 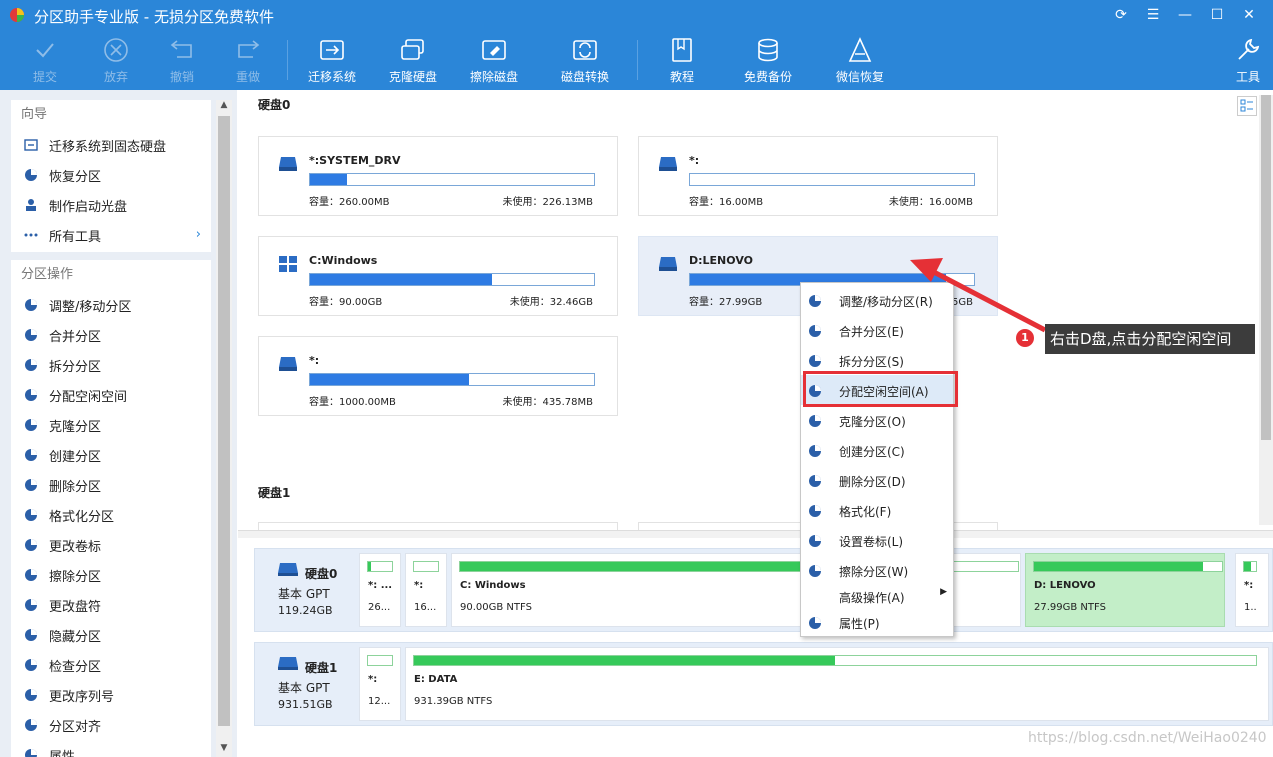 I want to click on partition-card: C:Windows 容量：90.00GB 未使用：32.46GB, so click(x=438, y=276).